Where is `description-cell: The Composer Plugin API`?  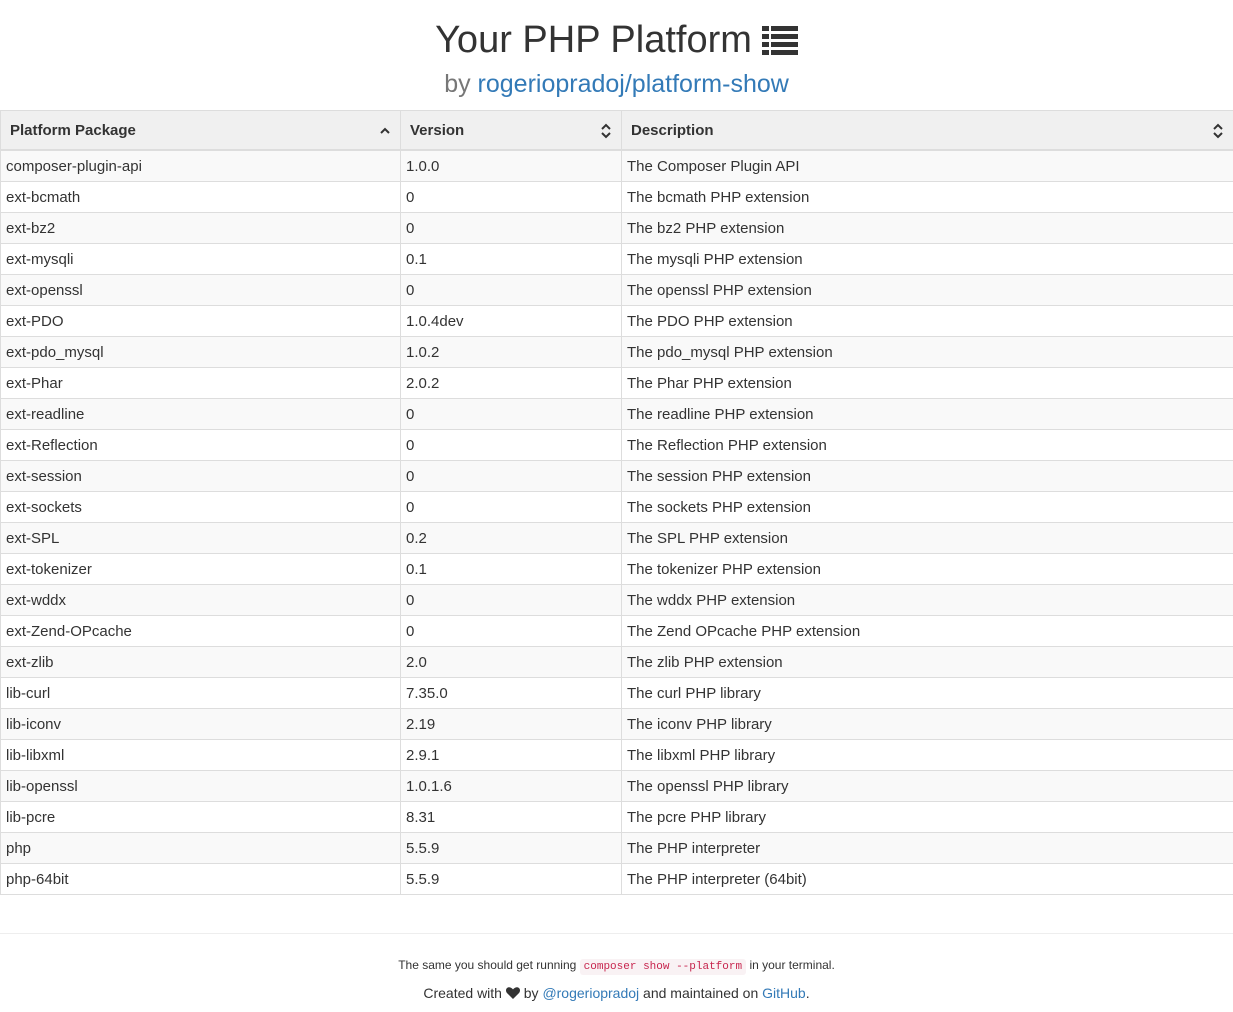 description-cell: The Composer Plugin API is located at coordinates (927, 165).